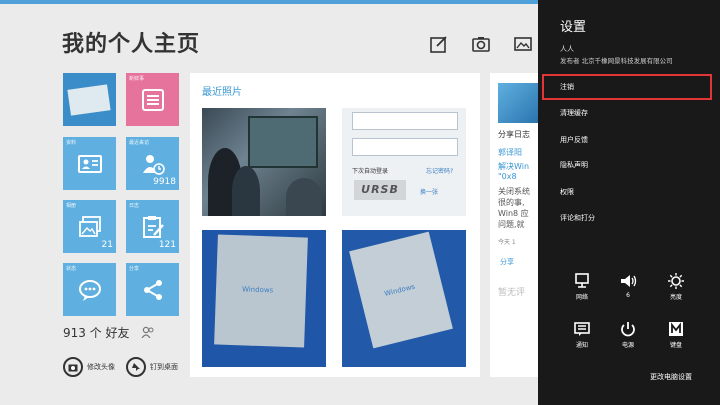 The width and height of the screenshot is (720, 405). I want to click on share-icon, so click(152, 289).